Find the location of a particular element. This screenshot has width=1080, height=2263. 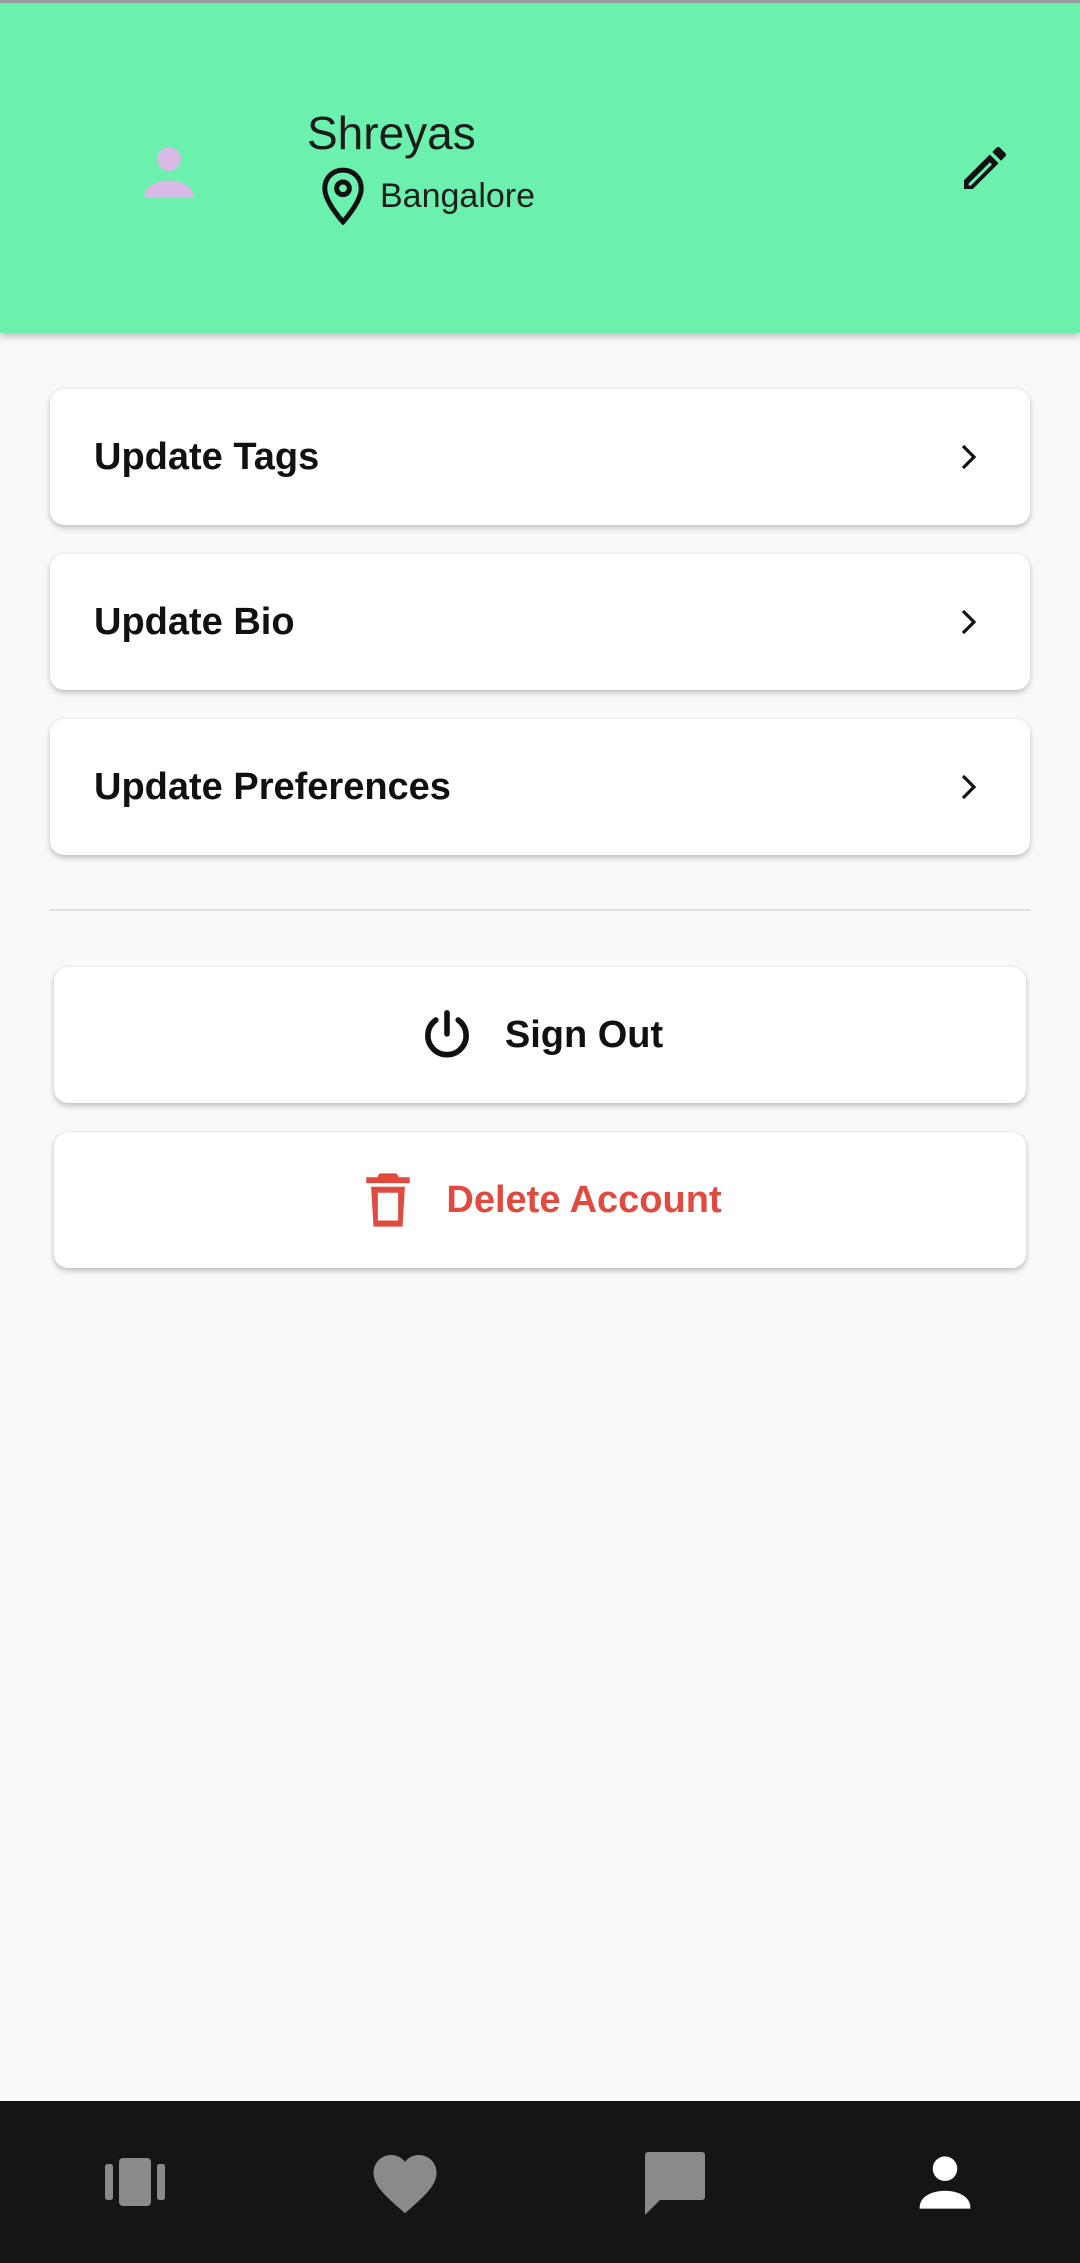

delete-account-button: Delete Account is located at coordinates (540, 1200).